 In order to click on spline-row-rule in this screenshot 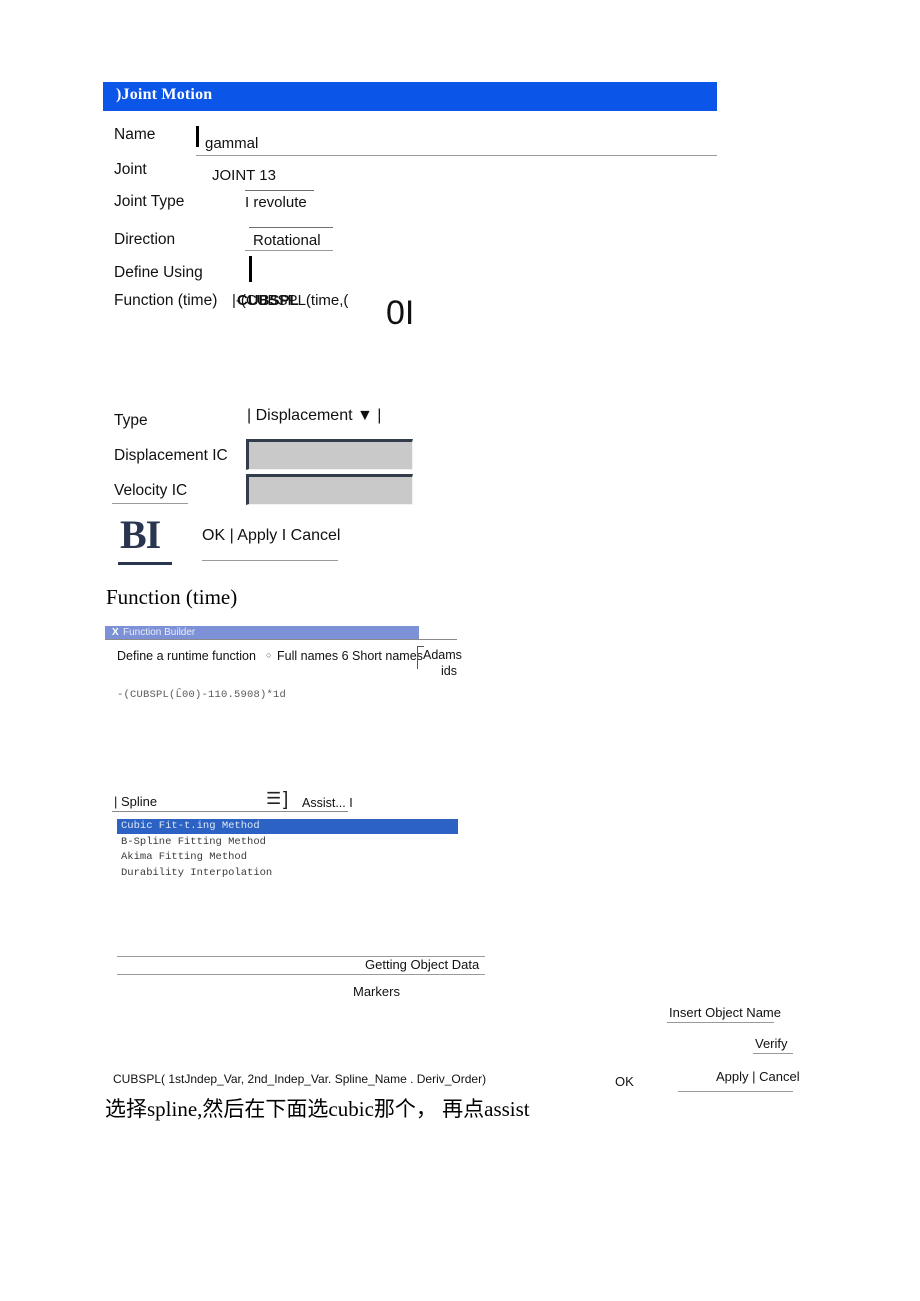, I will do `click(230, 811)`.